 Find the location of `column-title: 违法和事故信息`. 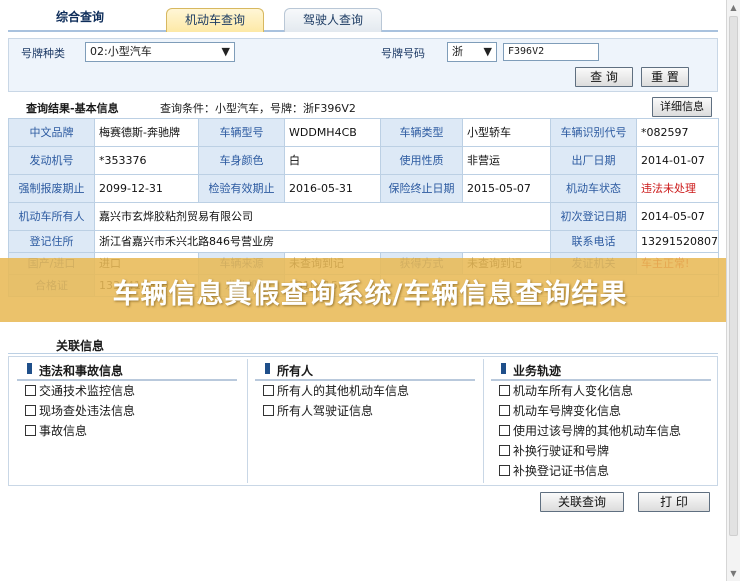

column-title: 违法和事故信息 is located at coordinates (81, 371).